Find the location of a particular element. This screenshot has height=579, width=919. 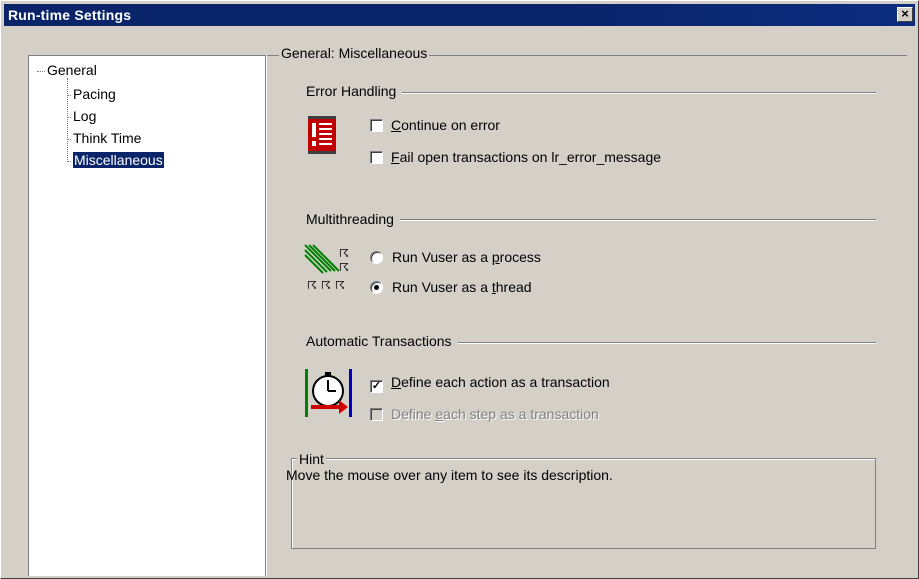

tree-item-label: General is located at coordinates (72, 70).